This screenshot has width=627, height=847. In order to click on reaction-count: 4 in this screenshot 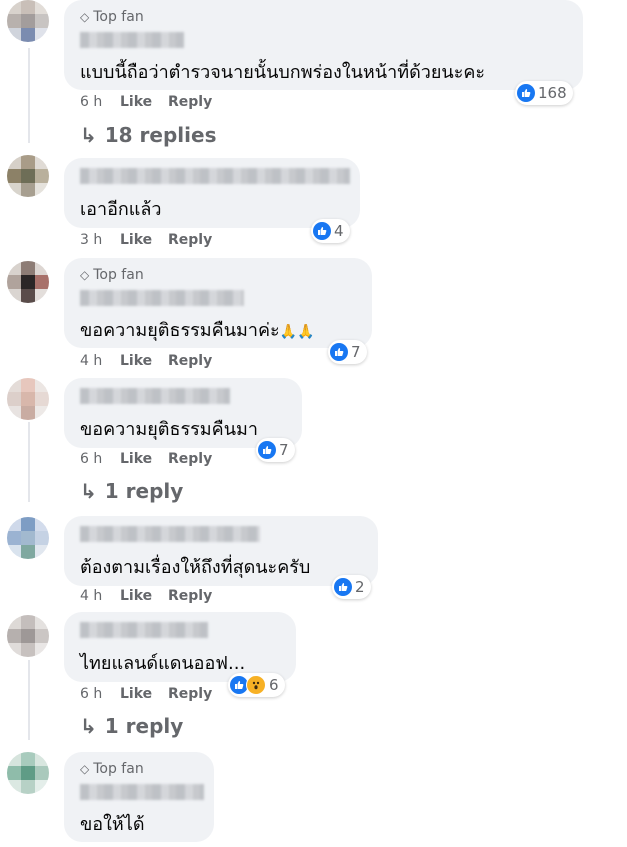, I will do `click(330, 231)`.